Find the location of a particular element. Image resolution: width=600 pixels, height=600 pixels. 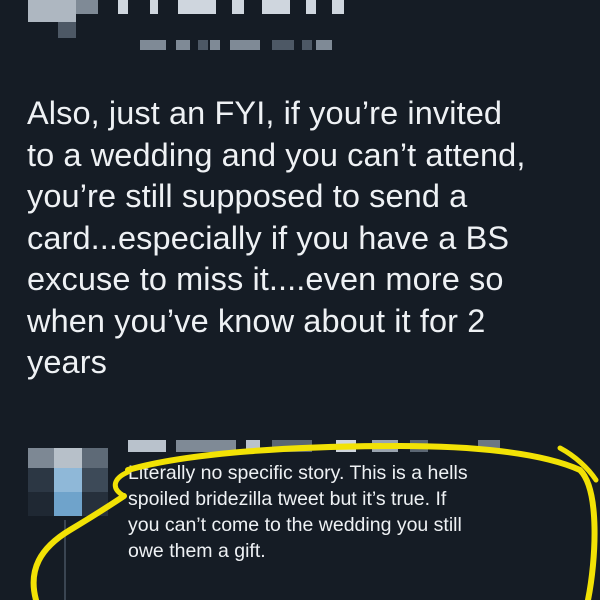

redacted-author-header is located at coordinates (300, 40).